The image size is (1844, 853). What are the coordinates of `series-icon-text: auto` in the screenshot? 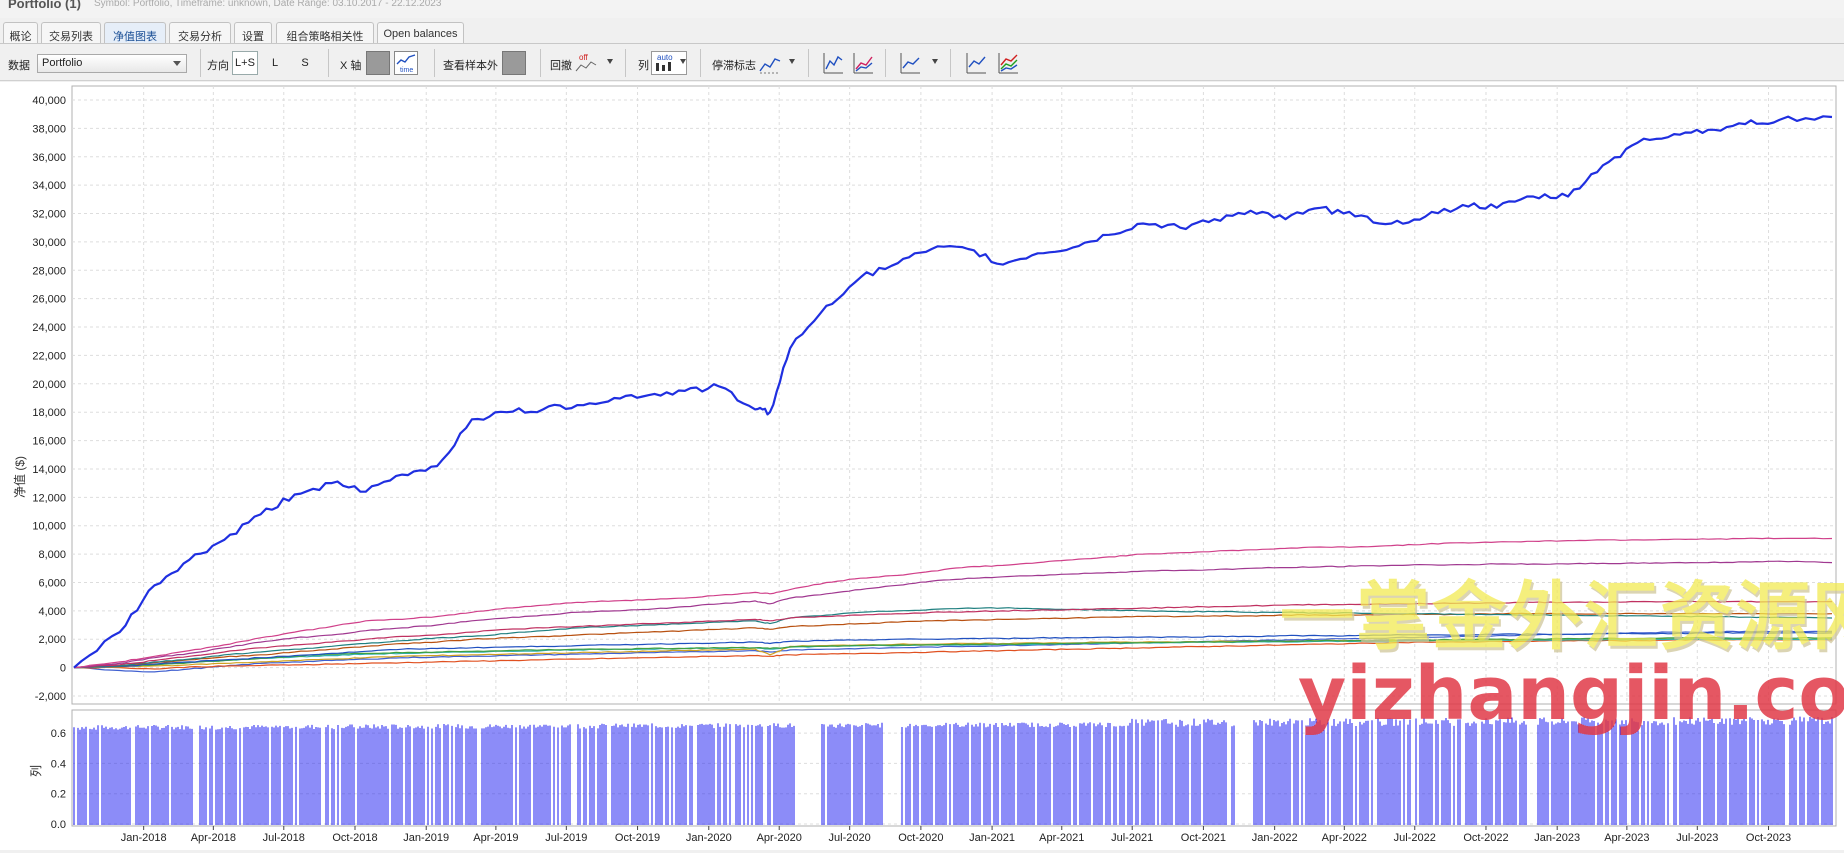 It's located at (665, 57).